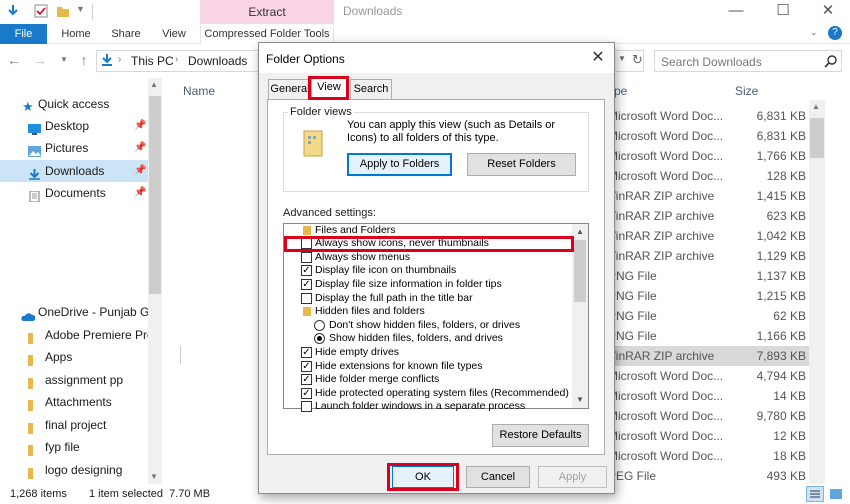 This screenshot has width=850, height=504. I want to click on nav-folder: Adobe Premiere Pro, so click(74, 335).